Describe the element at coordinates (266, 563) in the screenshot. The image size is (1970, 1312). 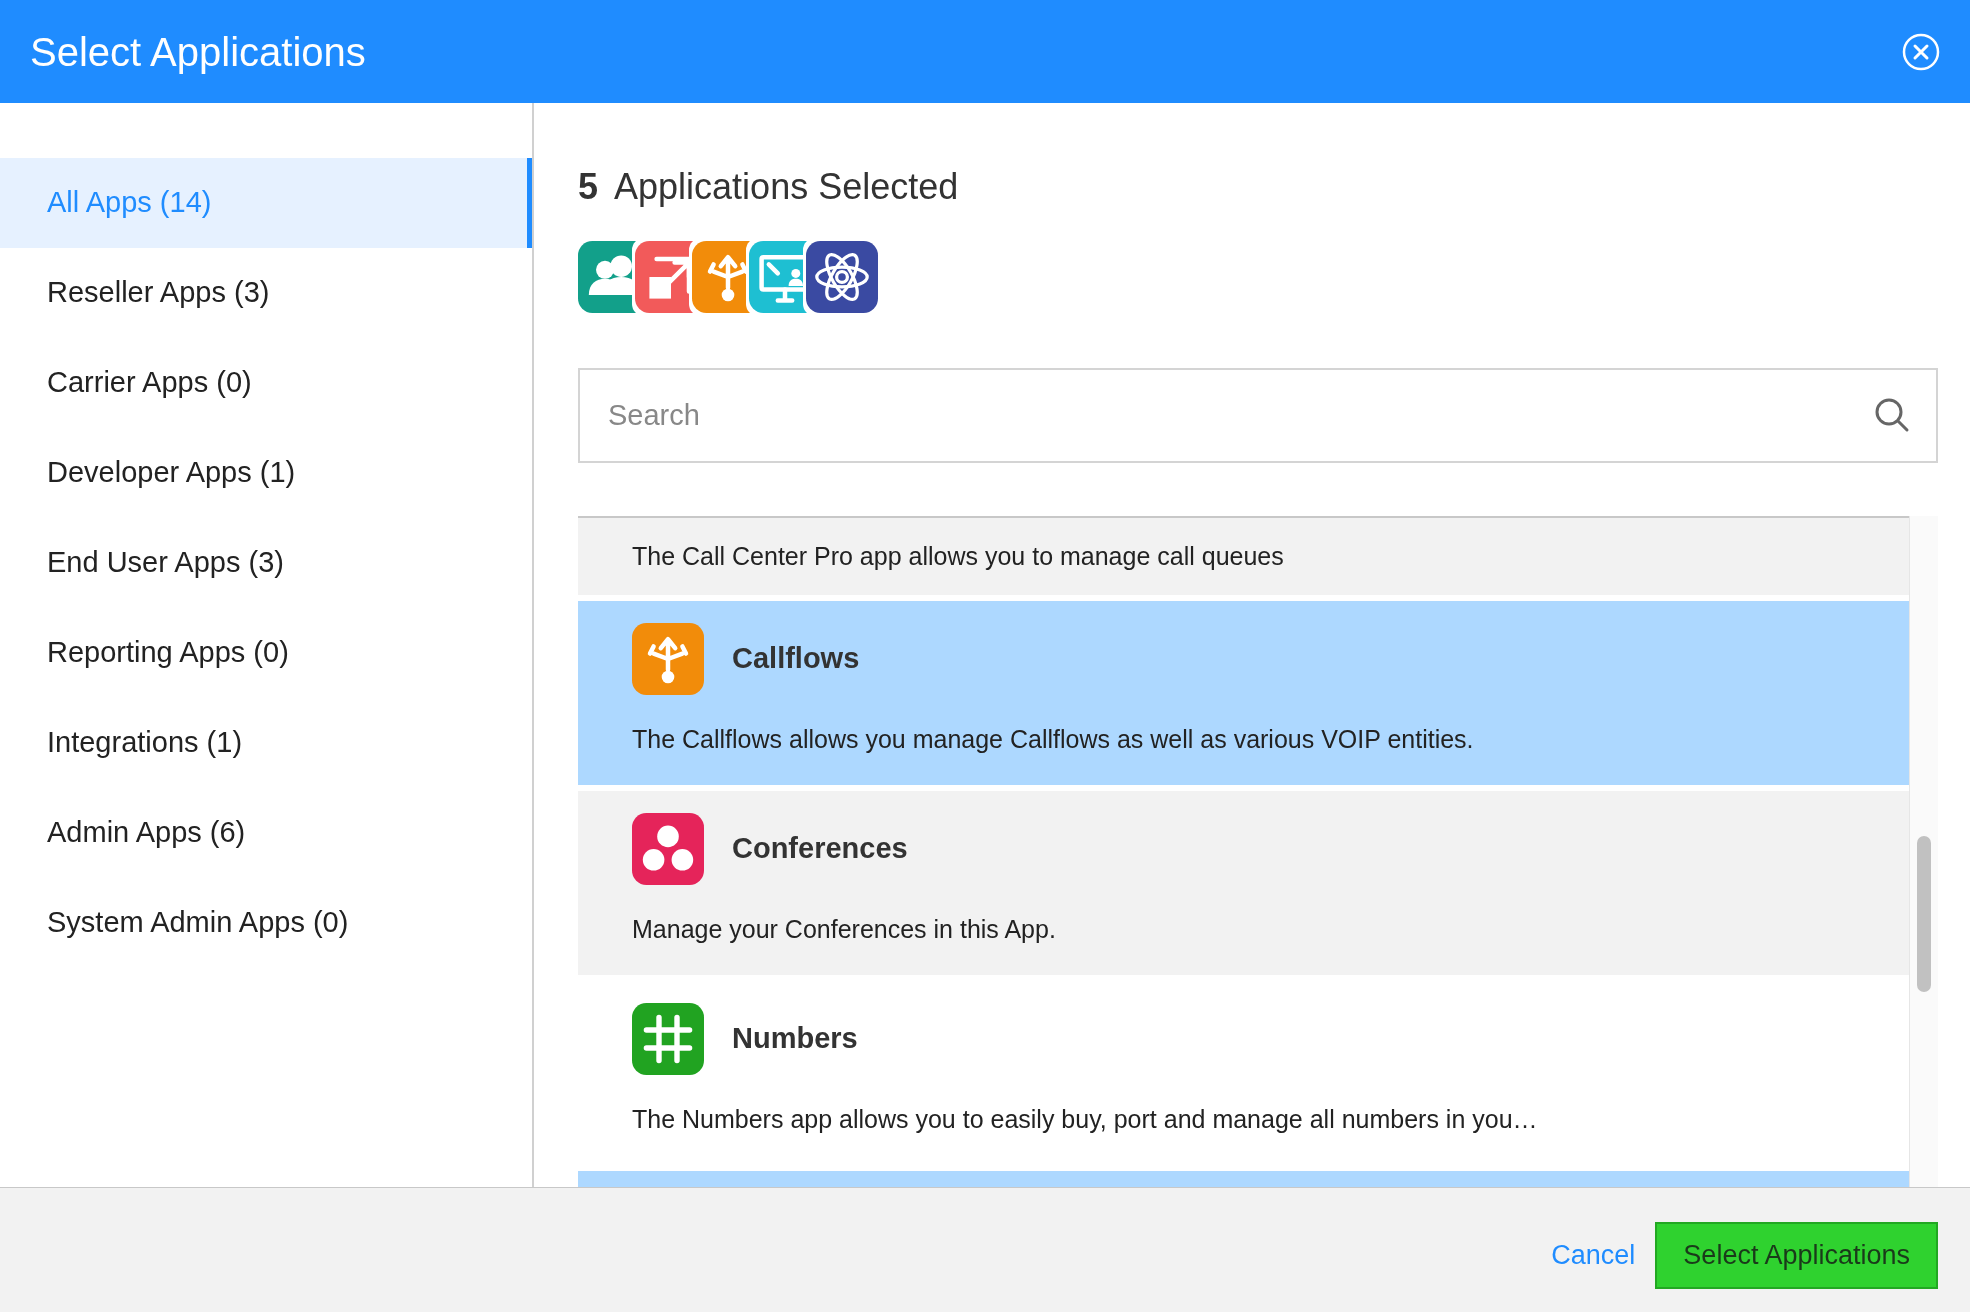
I see `sidebar-item: End User Apps (3)` at that location.